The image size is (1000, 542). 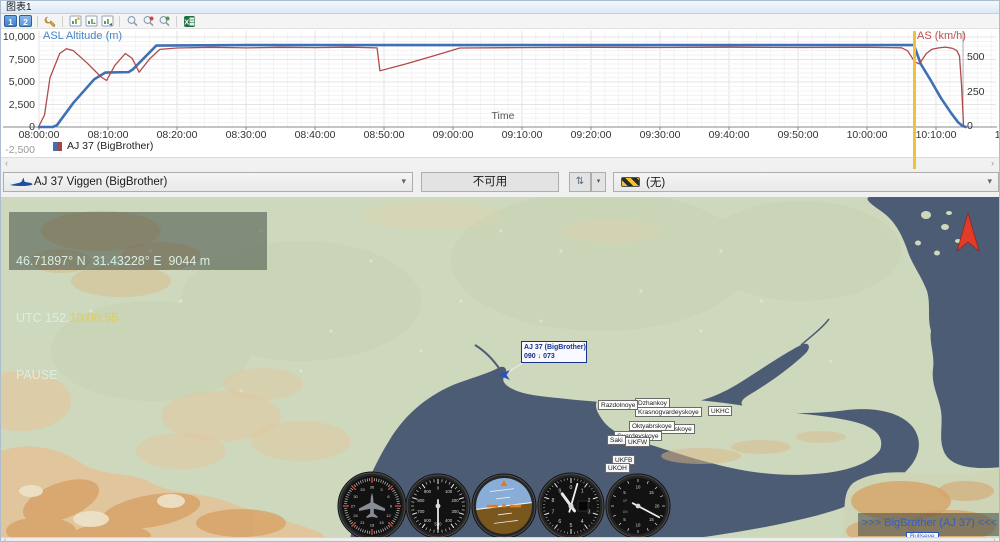 I want to click on svg-text: 0, so click(x=571, y=488).